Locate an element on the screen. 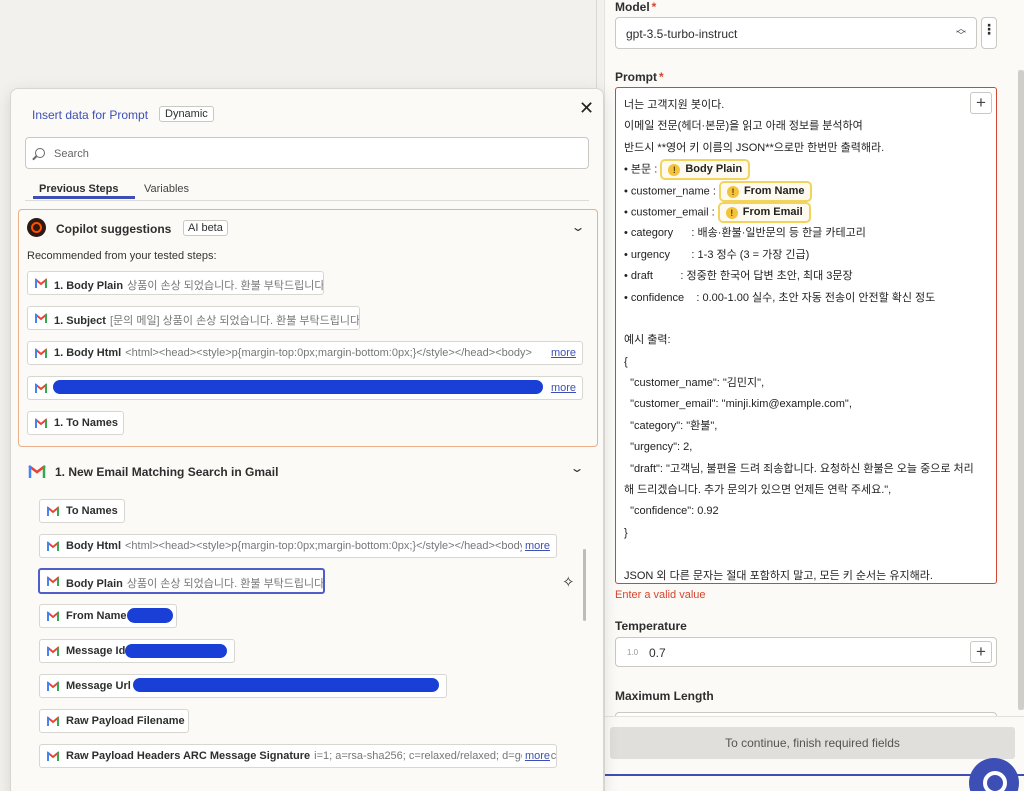 The height and width of the screenshot is (791, 1024). panel-scrollbar is located at coordinates (1021, 390).